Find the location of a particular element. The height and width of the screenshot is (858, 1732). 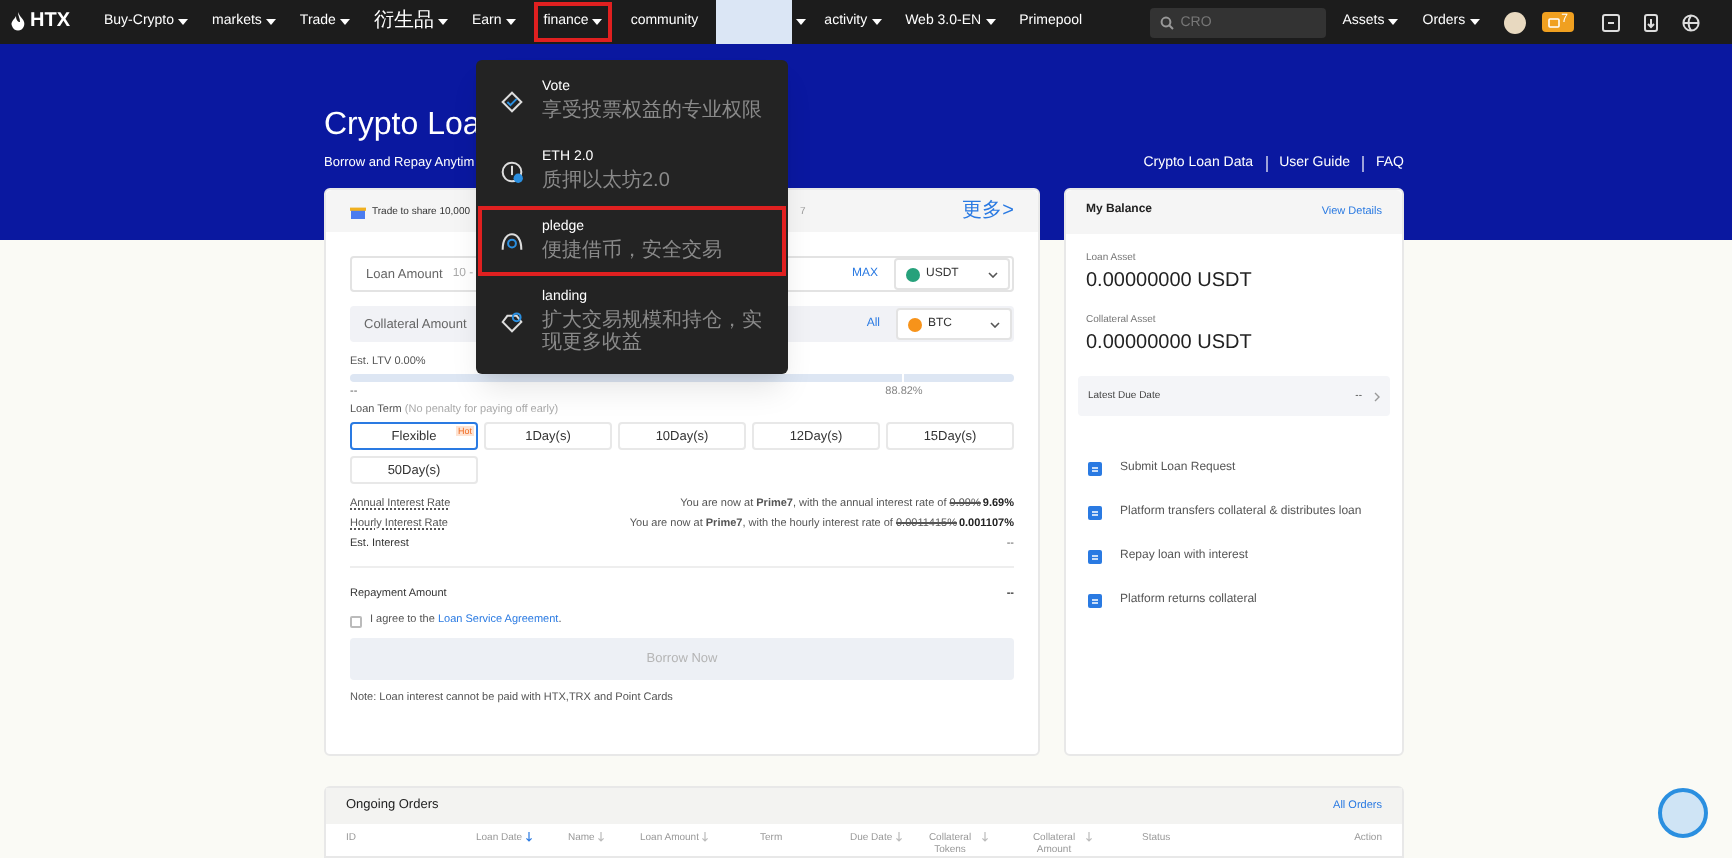

menu-item-subtitle: 享受投票权益的专业权限 is located at coordinates (652, 111).